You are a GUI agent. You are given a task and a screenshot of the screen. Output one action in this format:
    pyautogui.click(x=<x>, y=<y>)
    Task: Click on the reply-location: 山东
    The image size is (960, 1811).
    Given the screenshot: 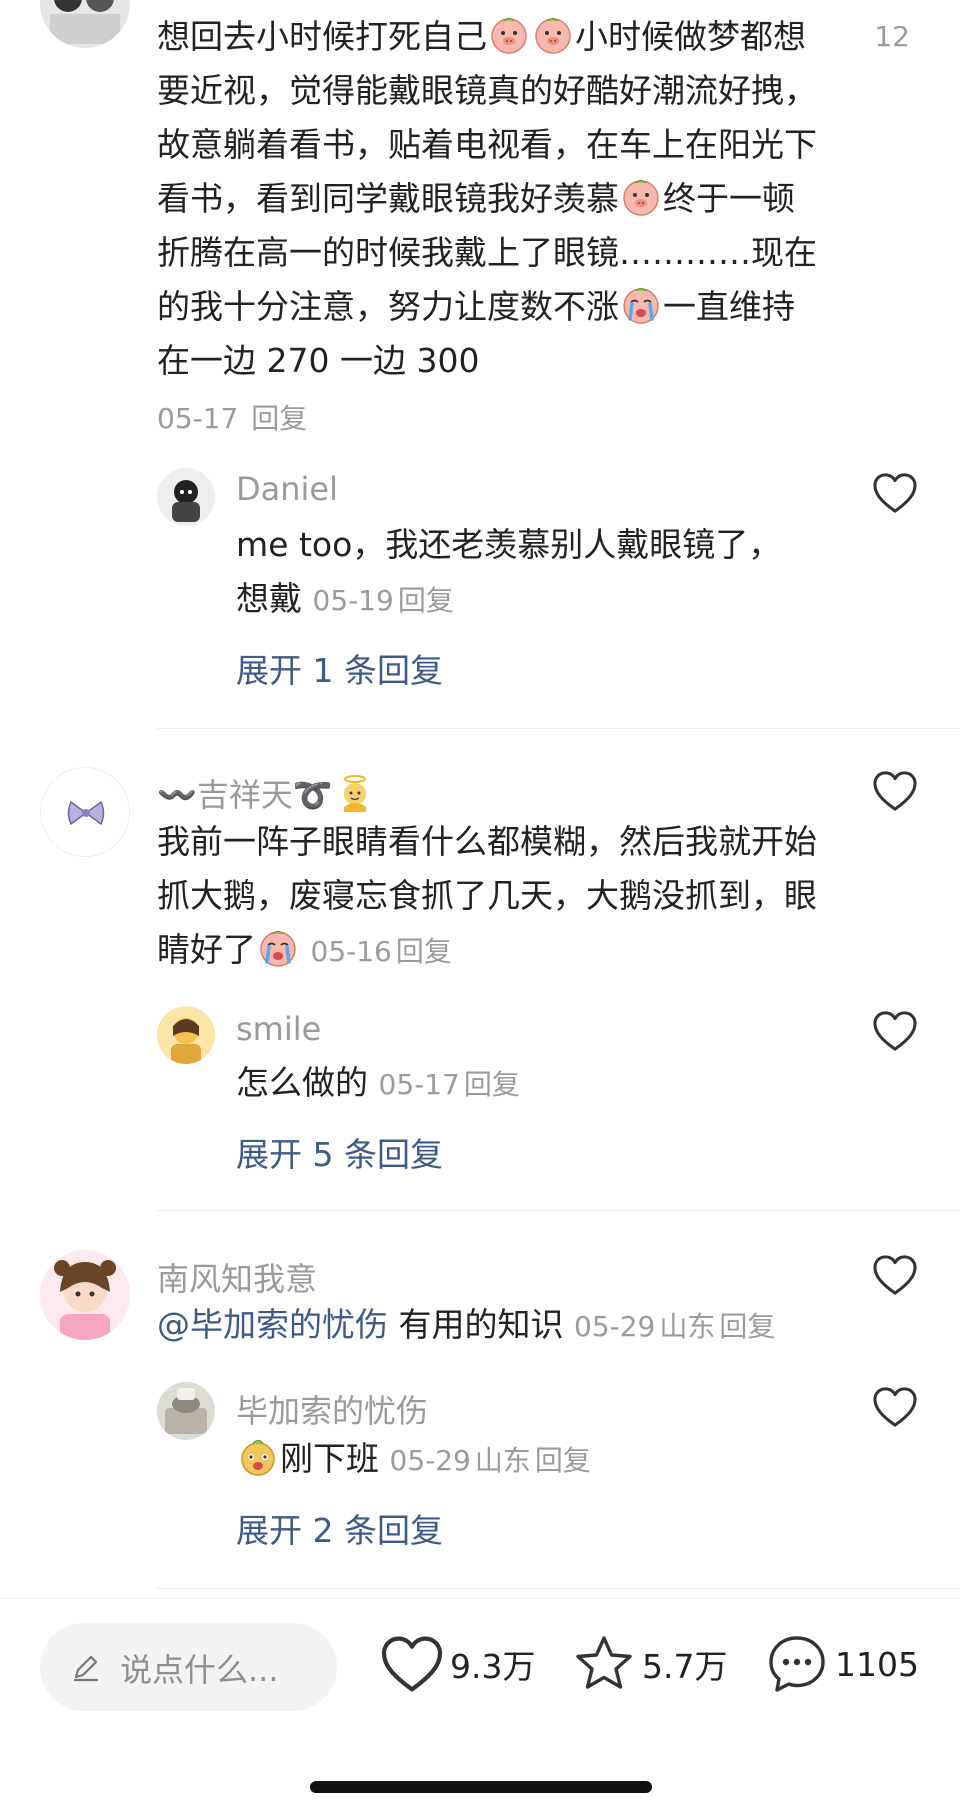 What is the action you would take?
    pyautogui.click(x=502, y=1460)
    